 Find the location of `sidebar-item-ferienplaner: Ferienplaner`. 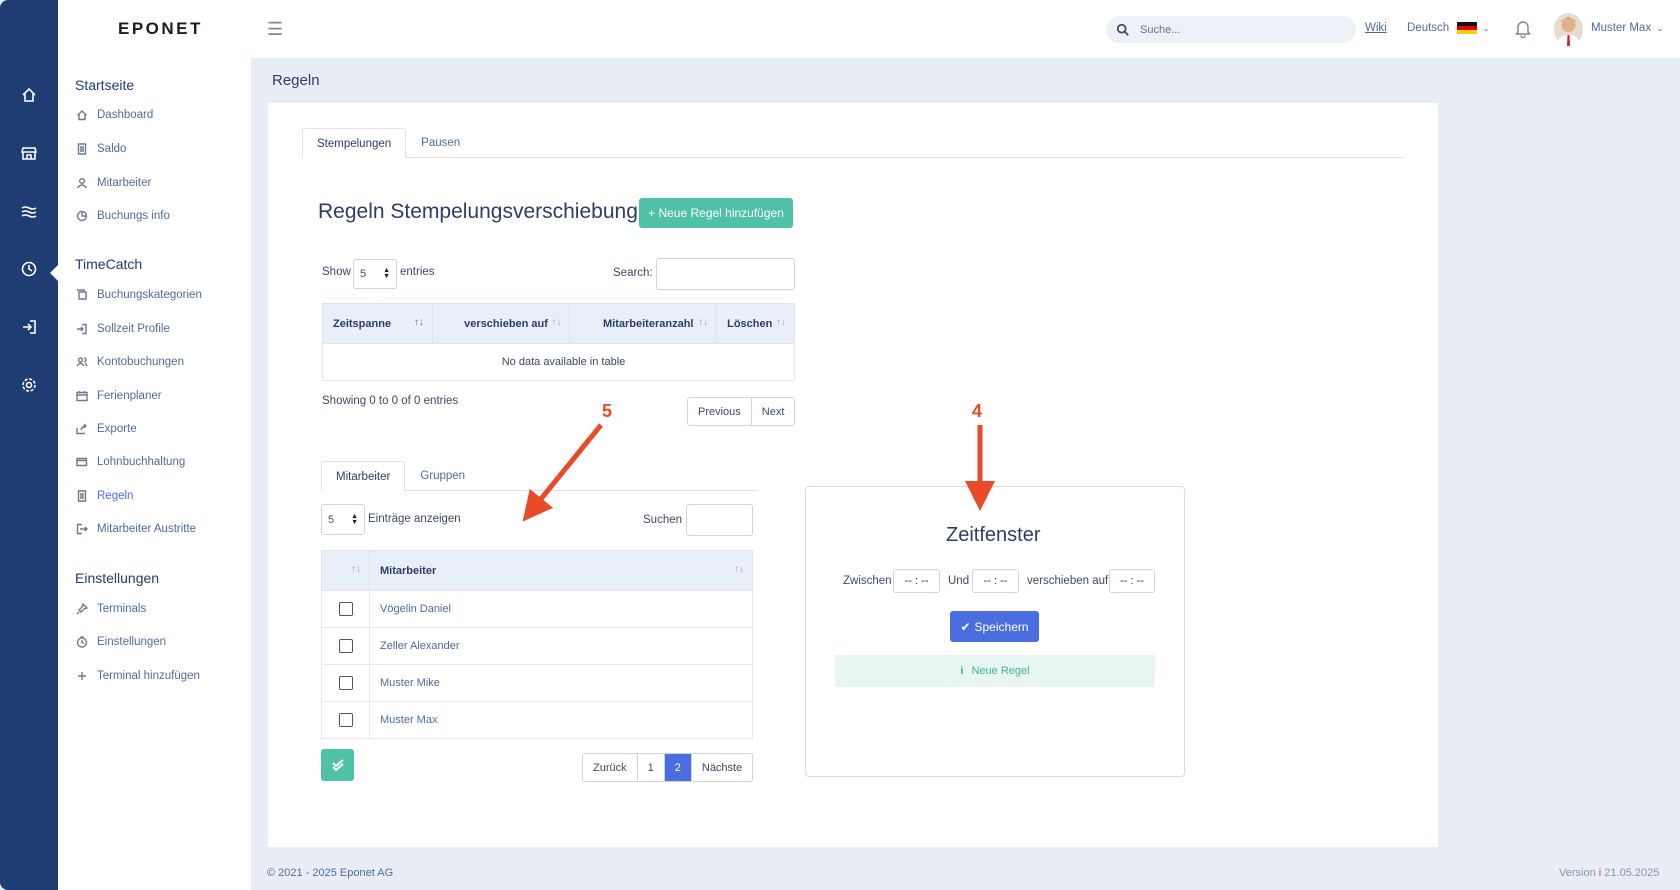

sidebar-item-ferienplaner: Ferienplaner is located at coordinates (118, 396).